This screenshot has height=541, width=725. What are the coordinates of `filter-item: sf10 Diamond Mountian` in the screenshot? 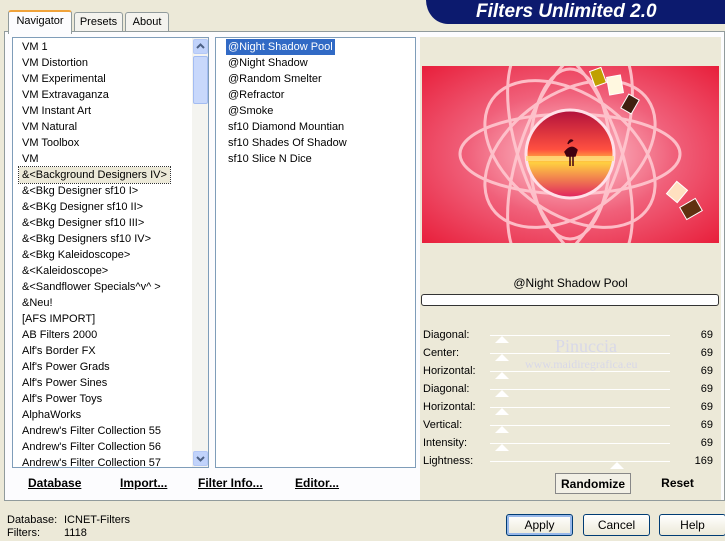 It's located at (286, 127).